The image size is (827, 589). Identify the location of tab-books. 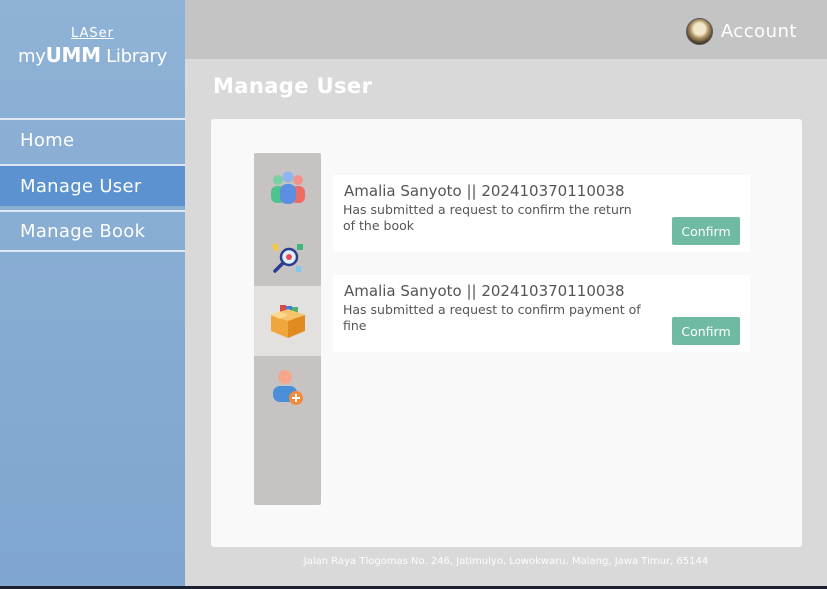
(287, 321).